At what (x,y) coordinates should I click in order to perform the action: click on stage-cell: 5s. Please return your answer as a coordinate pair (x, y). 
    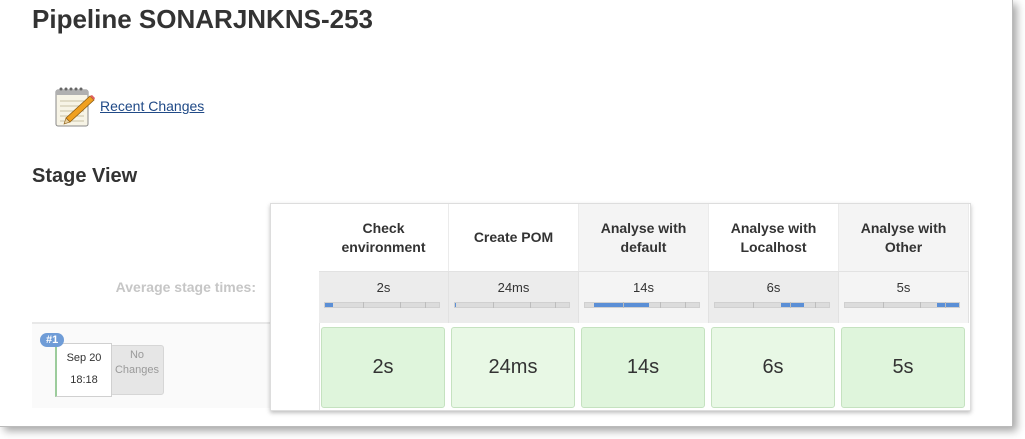
    Looking at the image, I should click on (903, 367).